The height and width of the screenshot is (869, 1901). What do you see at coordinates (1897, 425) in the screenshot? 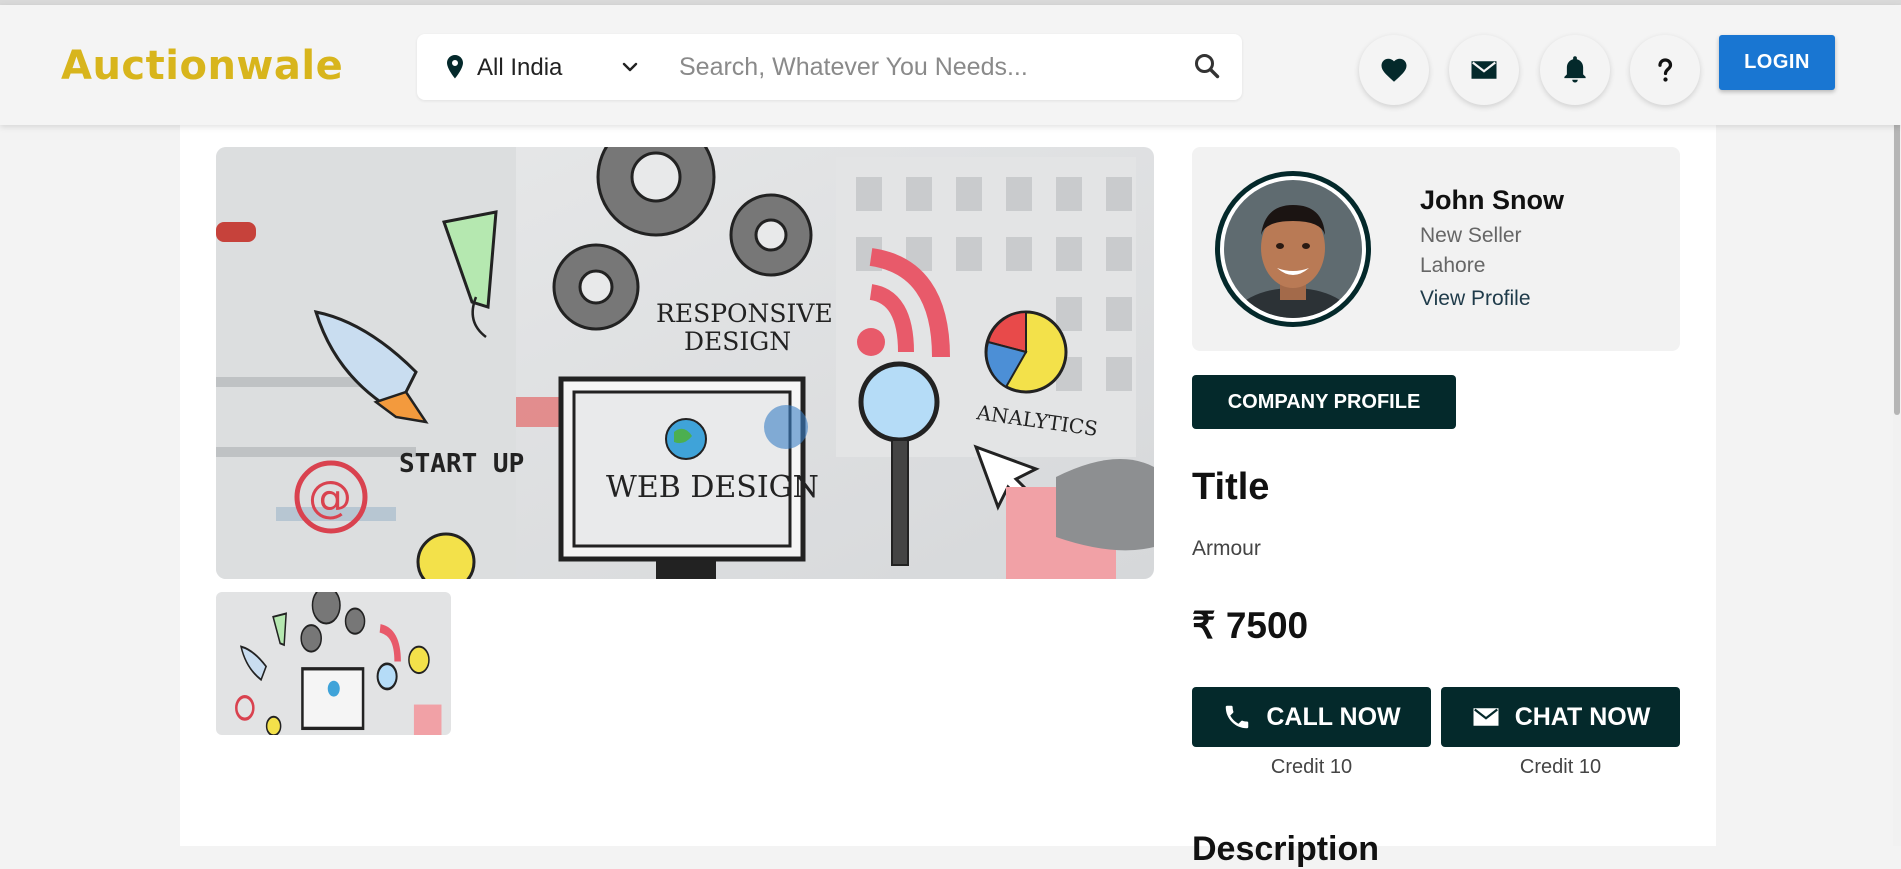
I see `page-scrollbar` at bounding box center [1897, 425].